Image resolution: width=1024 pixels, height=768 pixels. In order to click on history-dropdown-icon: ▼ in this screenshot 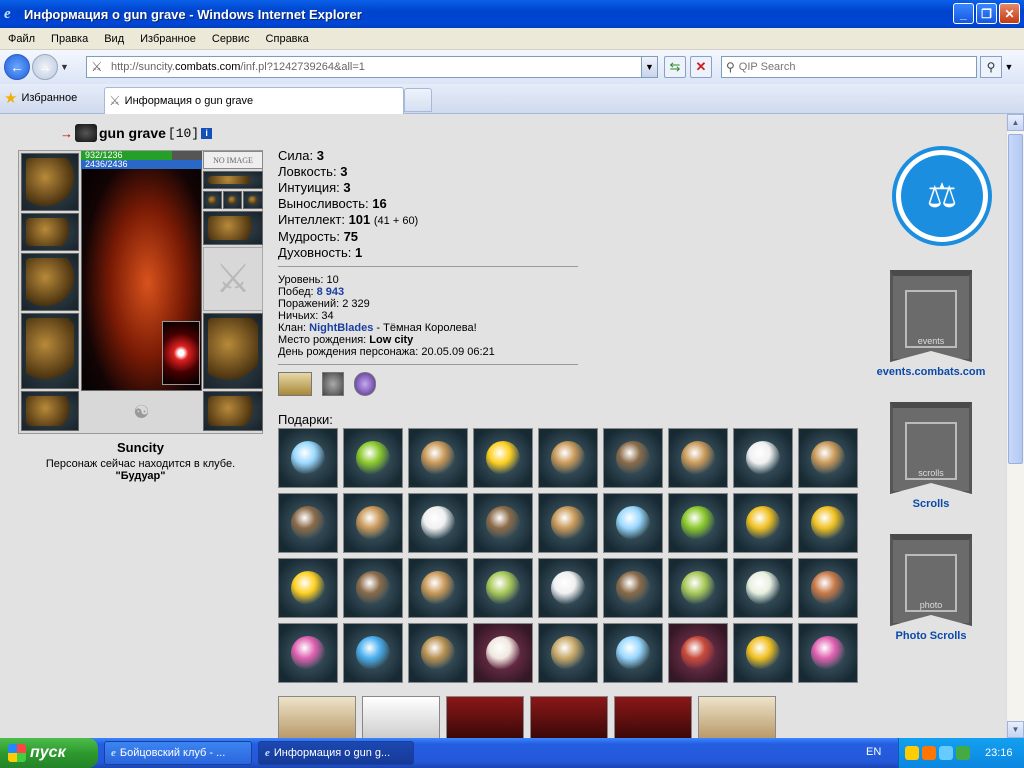, I will do `click(66, 67)`.